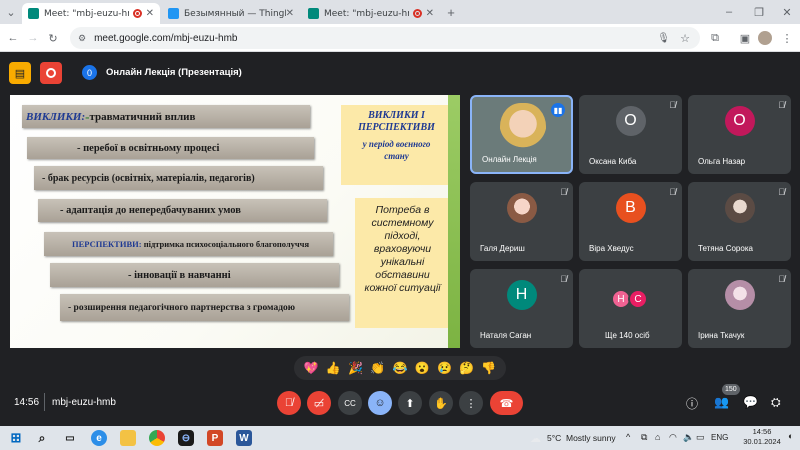 This screenshot has height=450, width=800. Describe the element at coordinates (16, 438) in the screenshot. I see `windows-start-icon: ⊞` at that location.